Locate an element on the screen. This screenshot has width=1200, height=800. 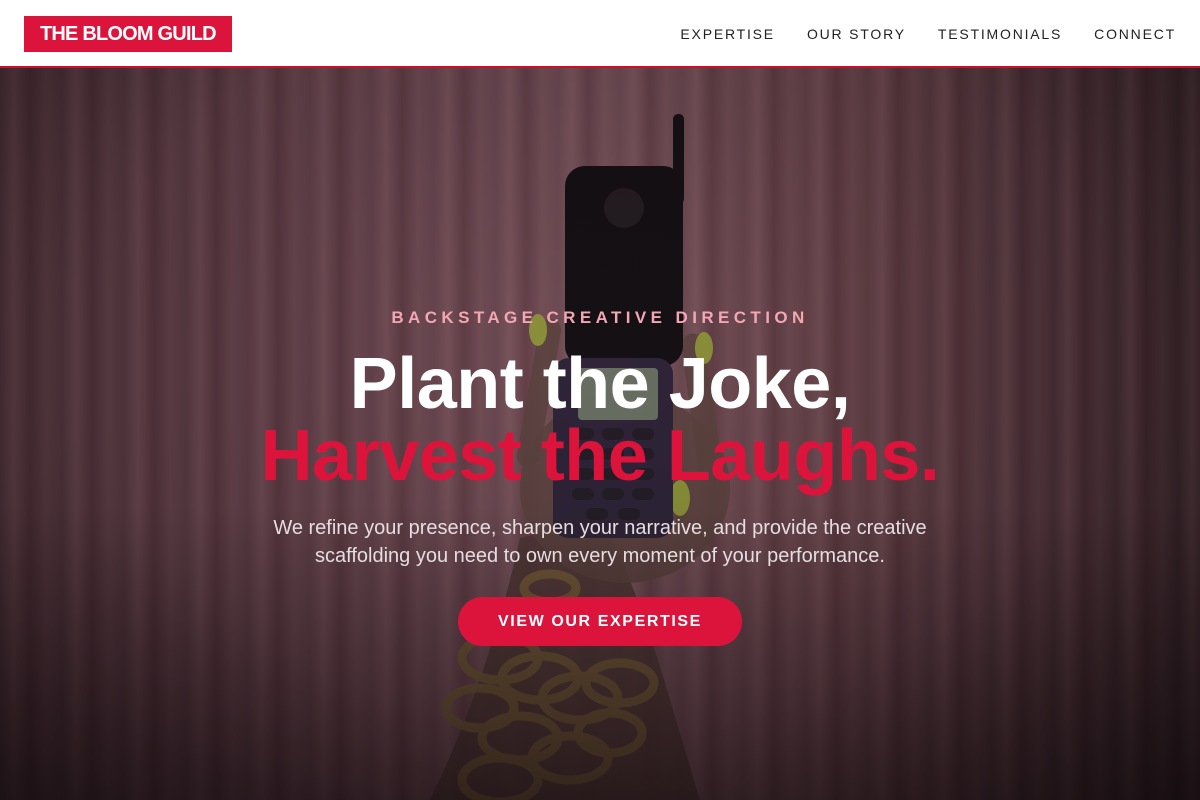
nav-link-testimonials: TESTIMONIALS is located at coordinates (1000, 34).